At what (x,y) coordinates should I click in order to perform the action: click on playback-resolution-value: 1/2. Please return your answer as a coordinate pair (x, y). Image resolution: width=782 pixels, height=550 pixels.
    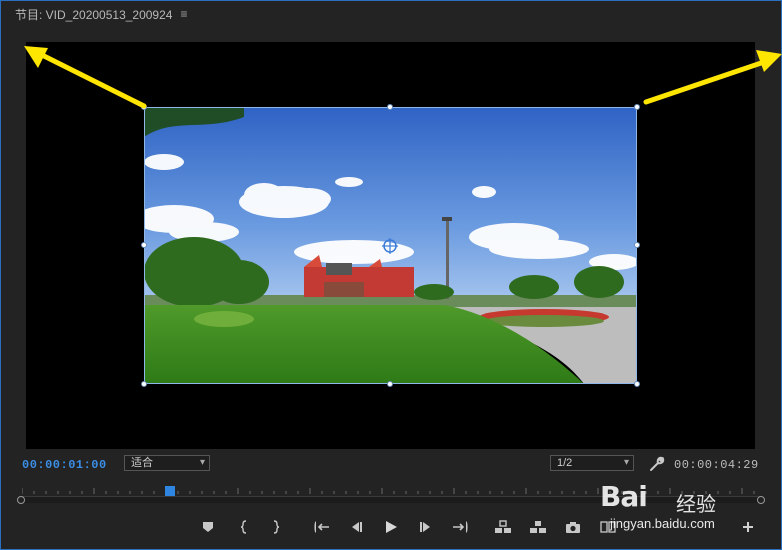
    Looking at the image, I should click on (565, 463).